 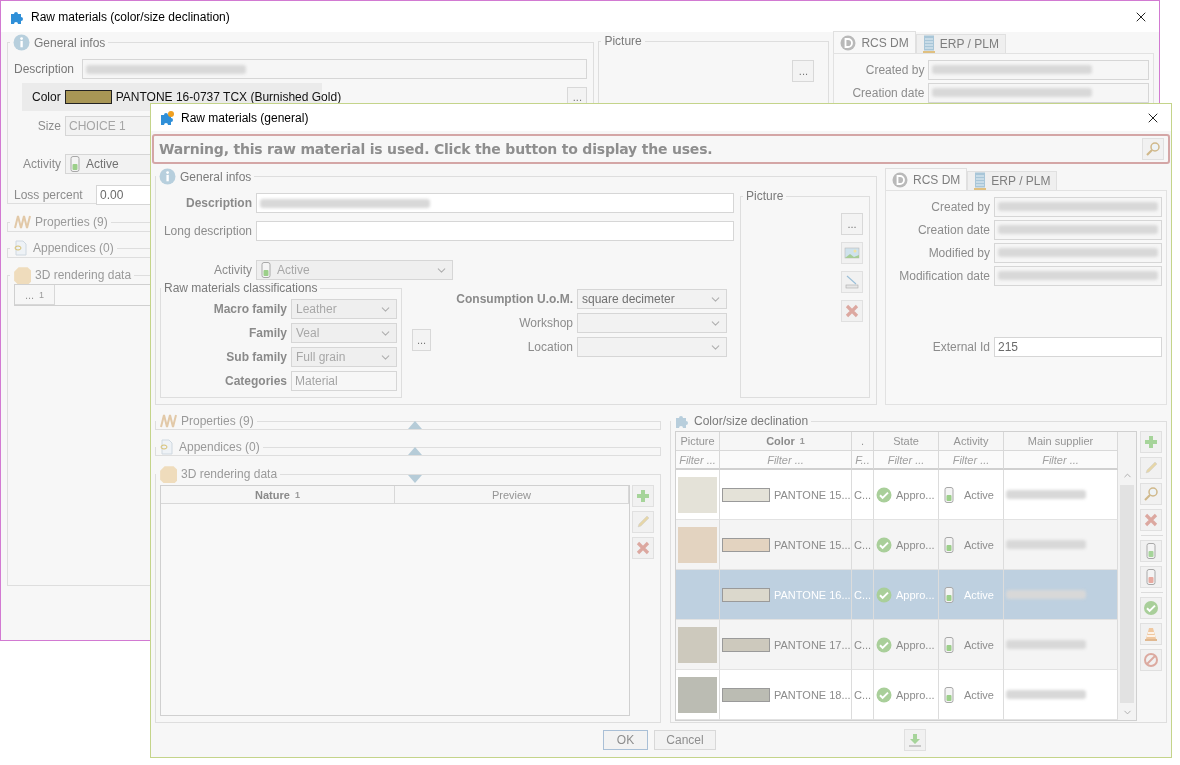 I want to click on forbid-button, so click(x=1151, y=660).